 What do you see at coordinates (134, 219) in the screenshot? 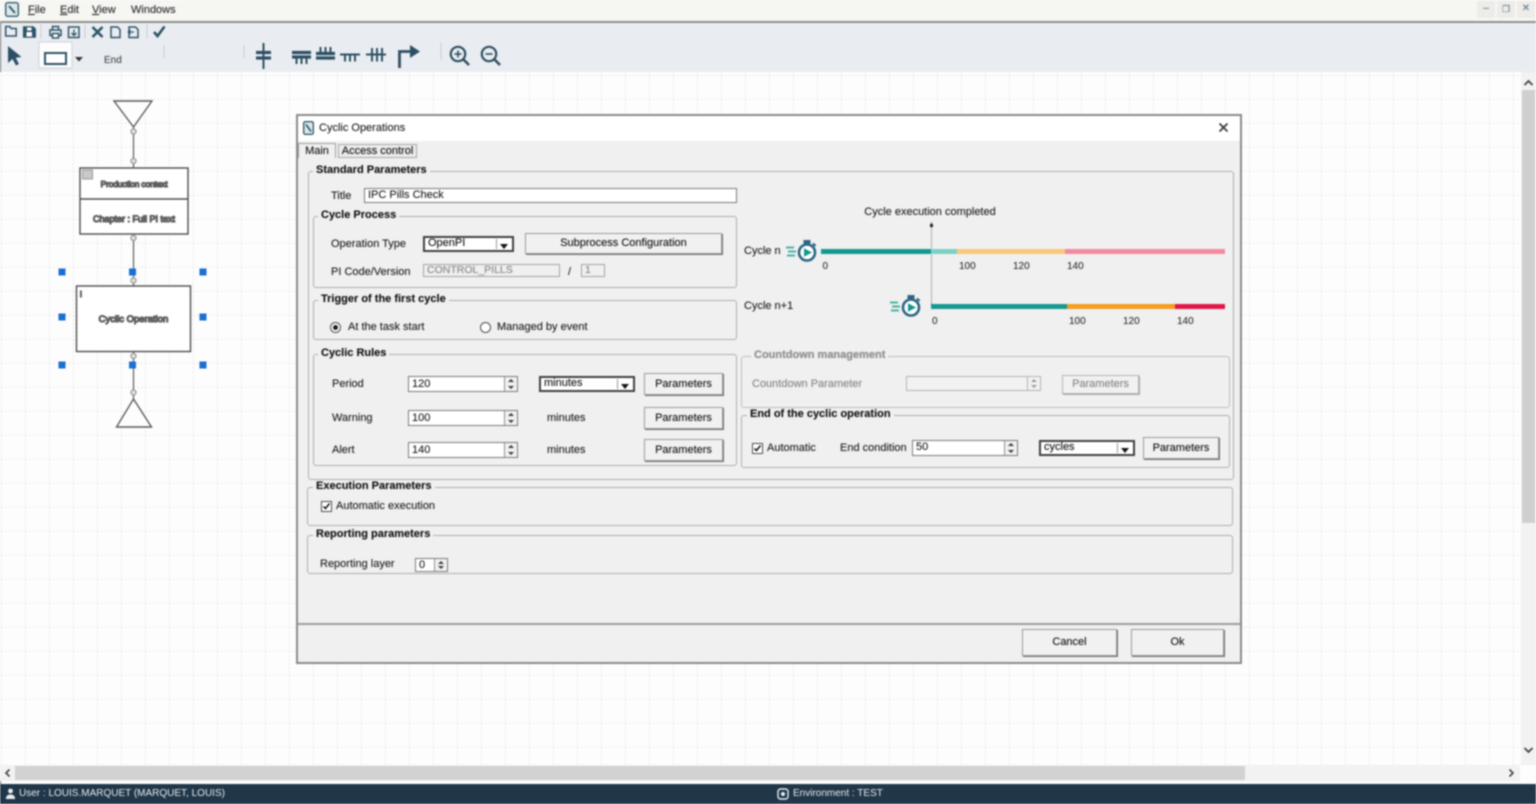
I see `svg-text: Chapter : Full PI text` at bounding box center [134, 219].